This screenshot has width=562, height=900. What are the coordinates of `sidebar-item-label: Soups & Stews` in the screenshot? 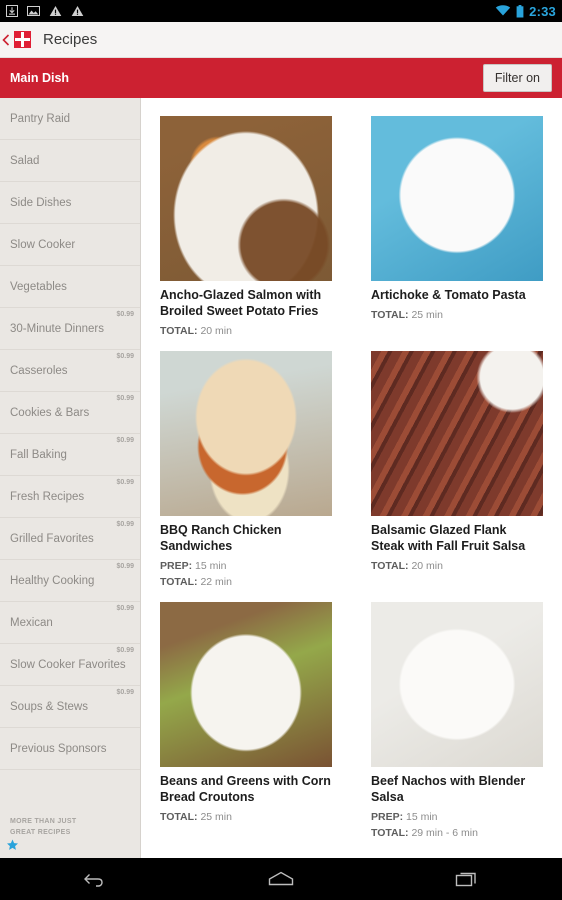 It's located at (49, 706).